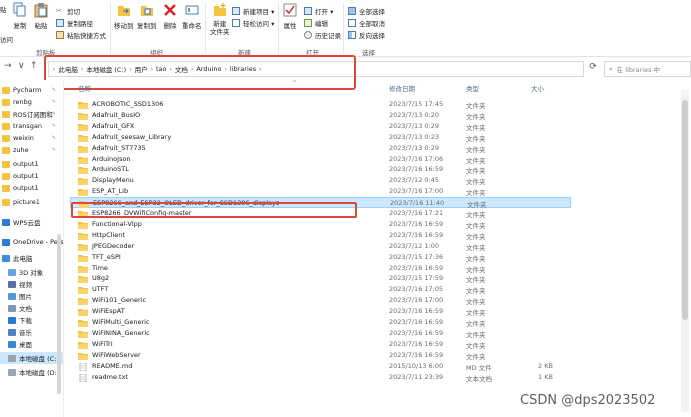  Describe the element at coordinates (316, 23) in the screenshot. I see `edit-button: 编辑` at that location.